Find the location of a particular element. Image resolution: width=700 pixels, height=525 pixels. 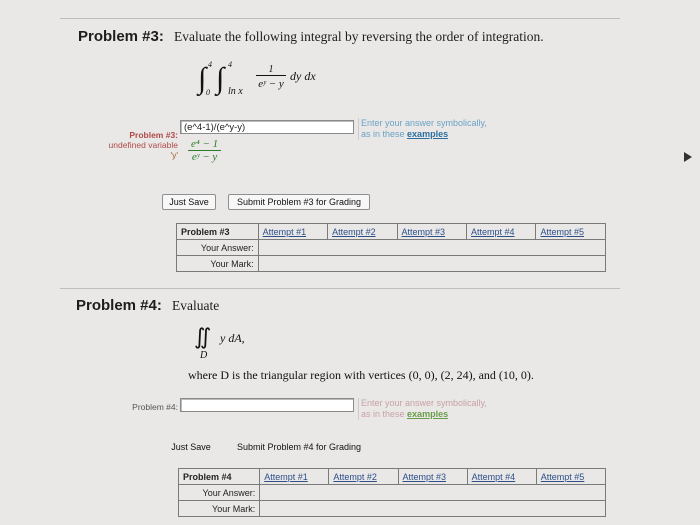

top-divider is located at coordinates (340, 18).